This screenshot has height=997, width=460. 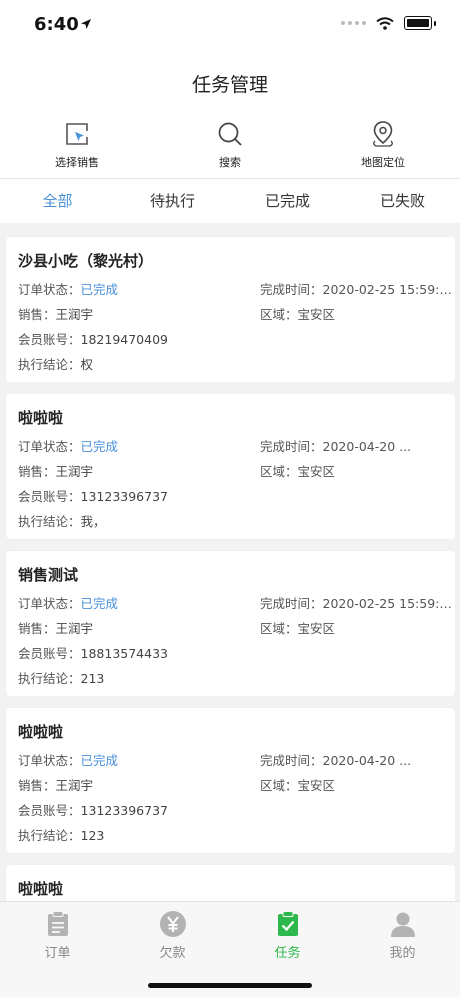 I want to click on nav-orders: 订单, so click(x=57, y=935).